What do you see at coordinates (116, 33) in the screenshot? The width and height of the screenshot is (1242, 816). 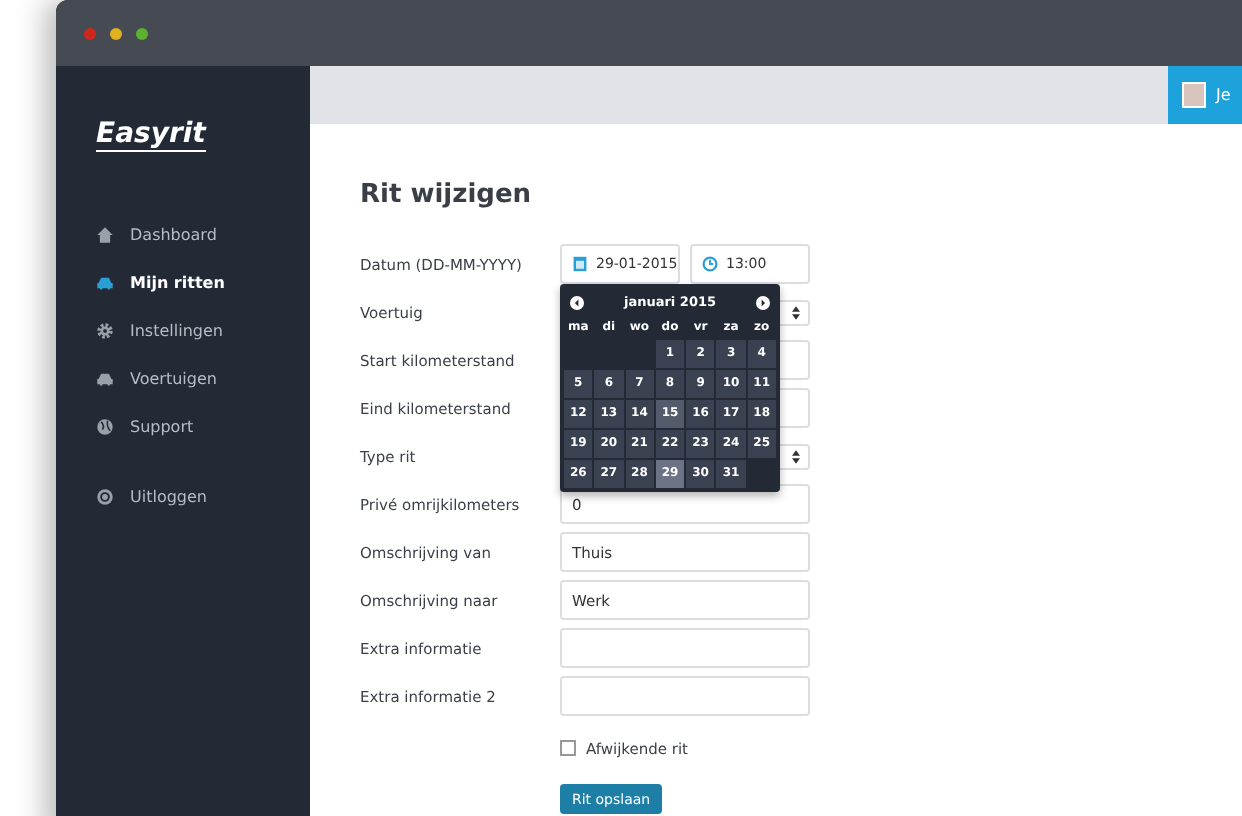 I see `minimize-window-button` at bounding box center [116, 33].